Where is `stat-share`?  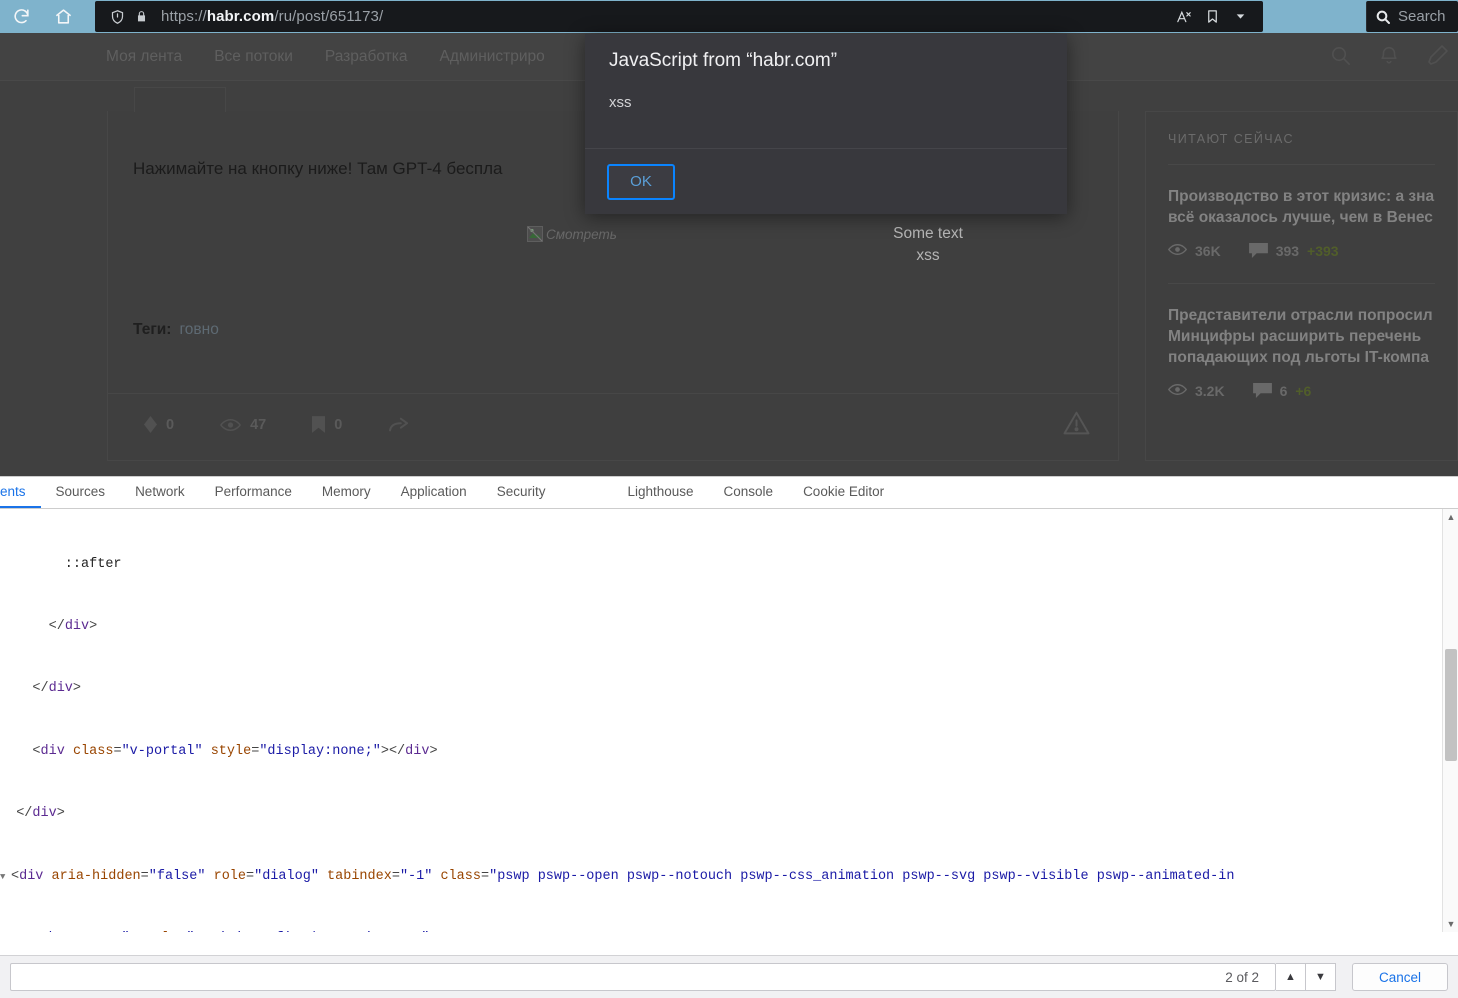 stat-share is located at coordinates (399, 425).